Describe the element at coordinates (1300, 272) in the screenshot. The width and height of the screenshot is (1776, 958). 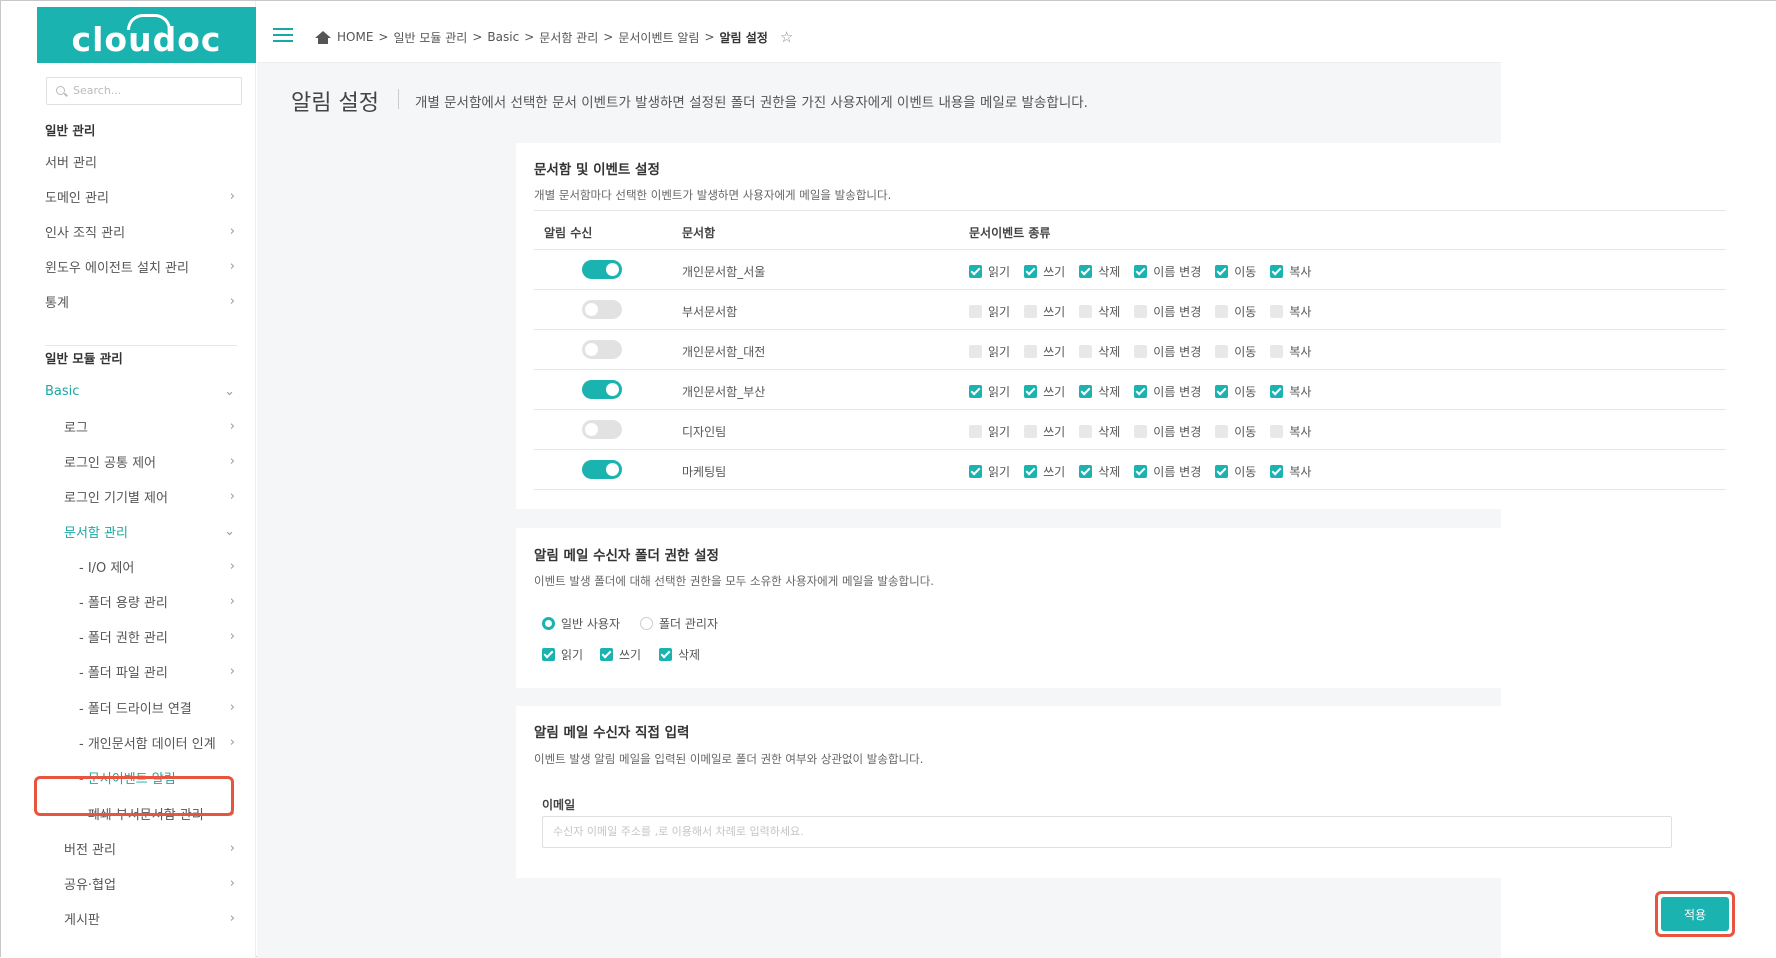
I see `event-checkbox-label: 복사` at that location.